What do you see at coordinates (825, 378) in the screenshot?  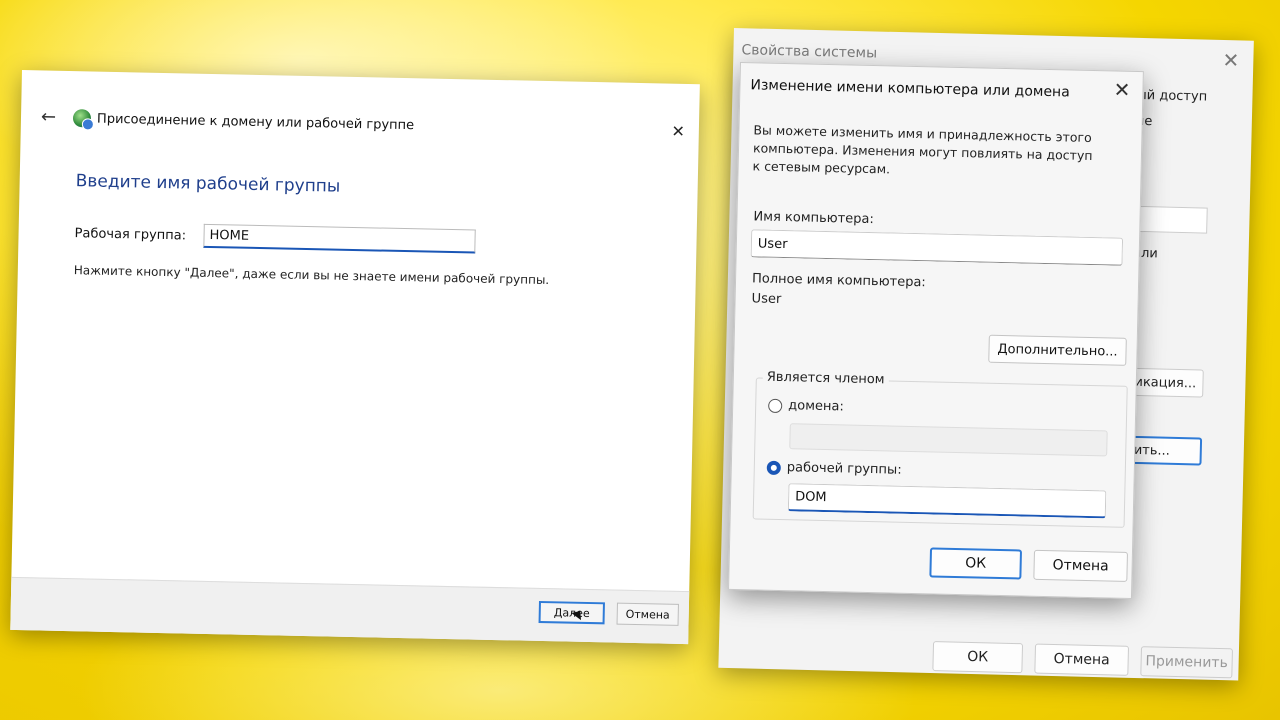 I see `member-of-legend: Является членом` at bounding box center [825, 378].